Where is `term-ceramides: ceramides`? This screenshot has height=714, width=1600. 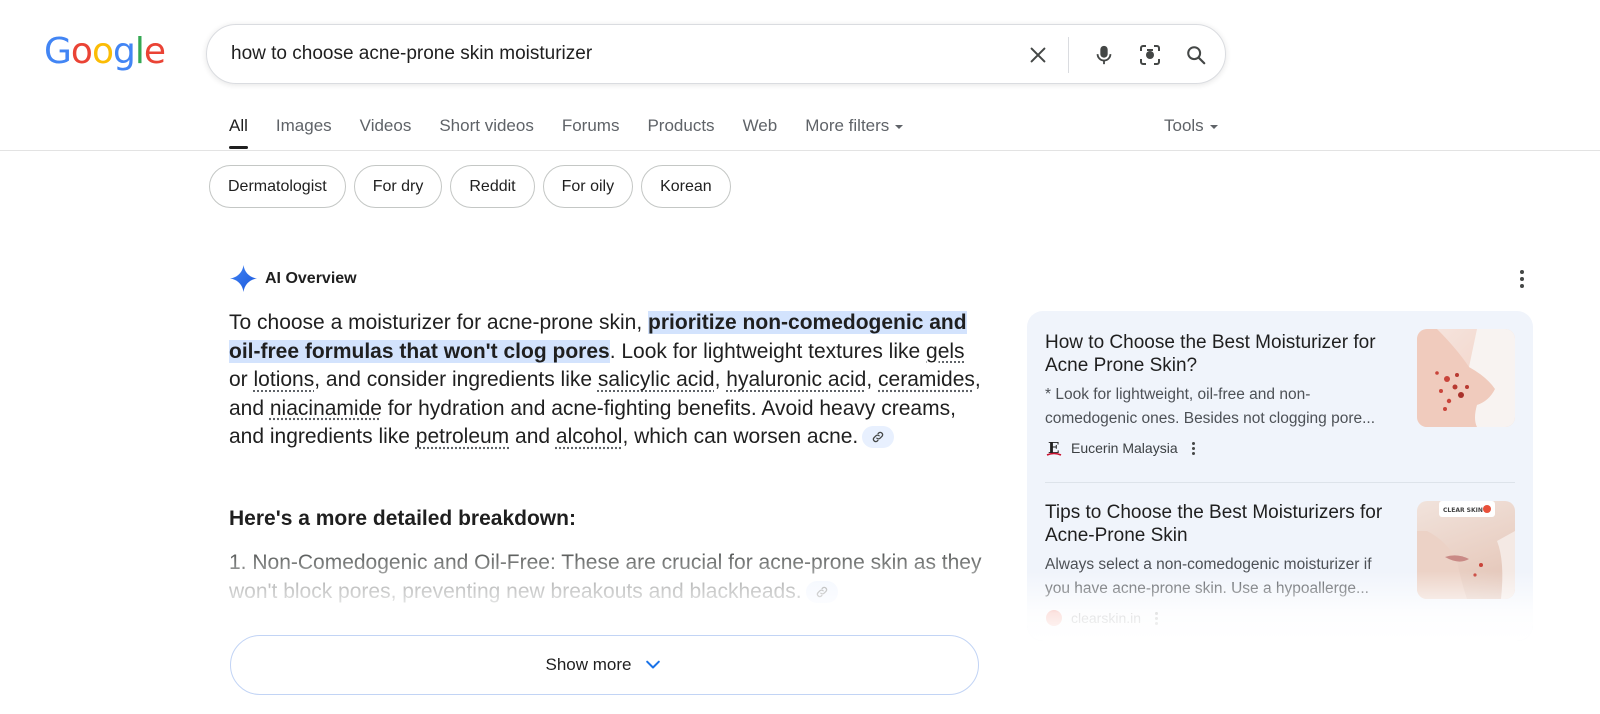 term-ceramides: ceramides is located at coordinates (926, 379).